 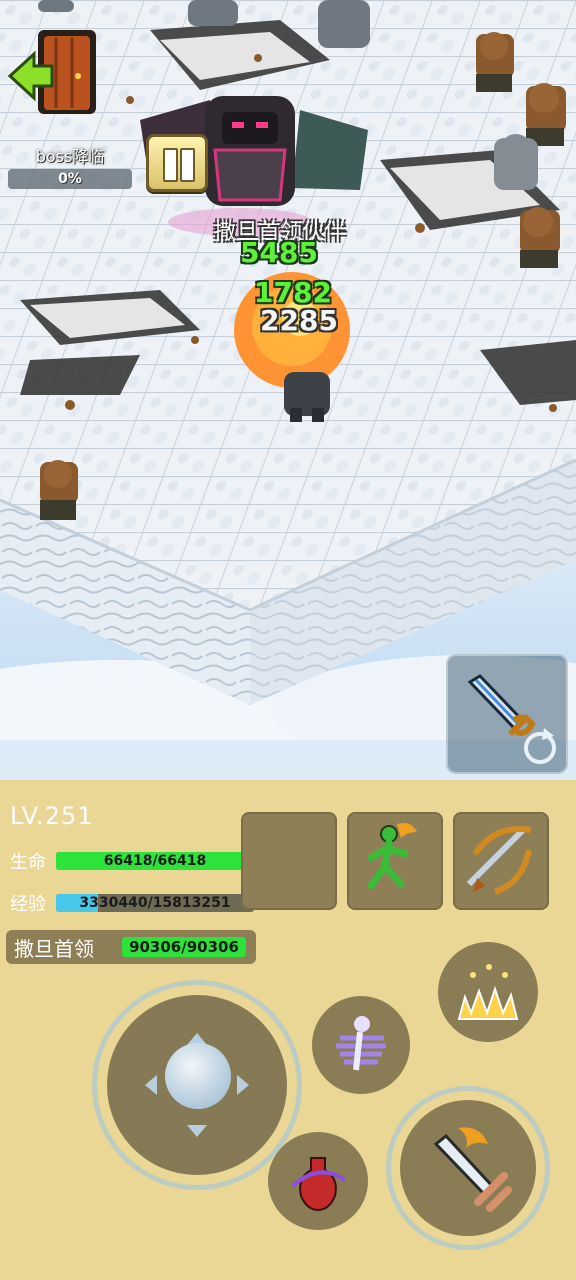 I want to click on hp-bar: 66418/66418, so click(x=155, y=861).